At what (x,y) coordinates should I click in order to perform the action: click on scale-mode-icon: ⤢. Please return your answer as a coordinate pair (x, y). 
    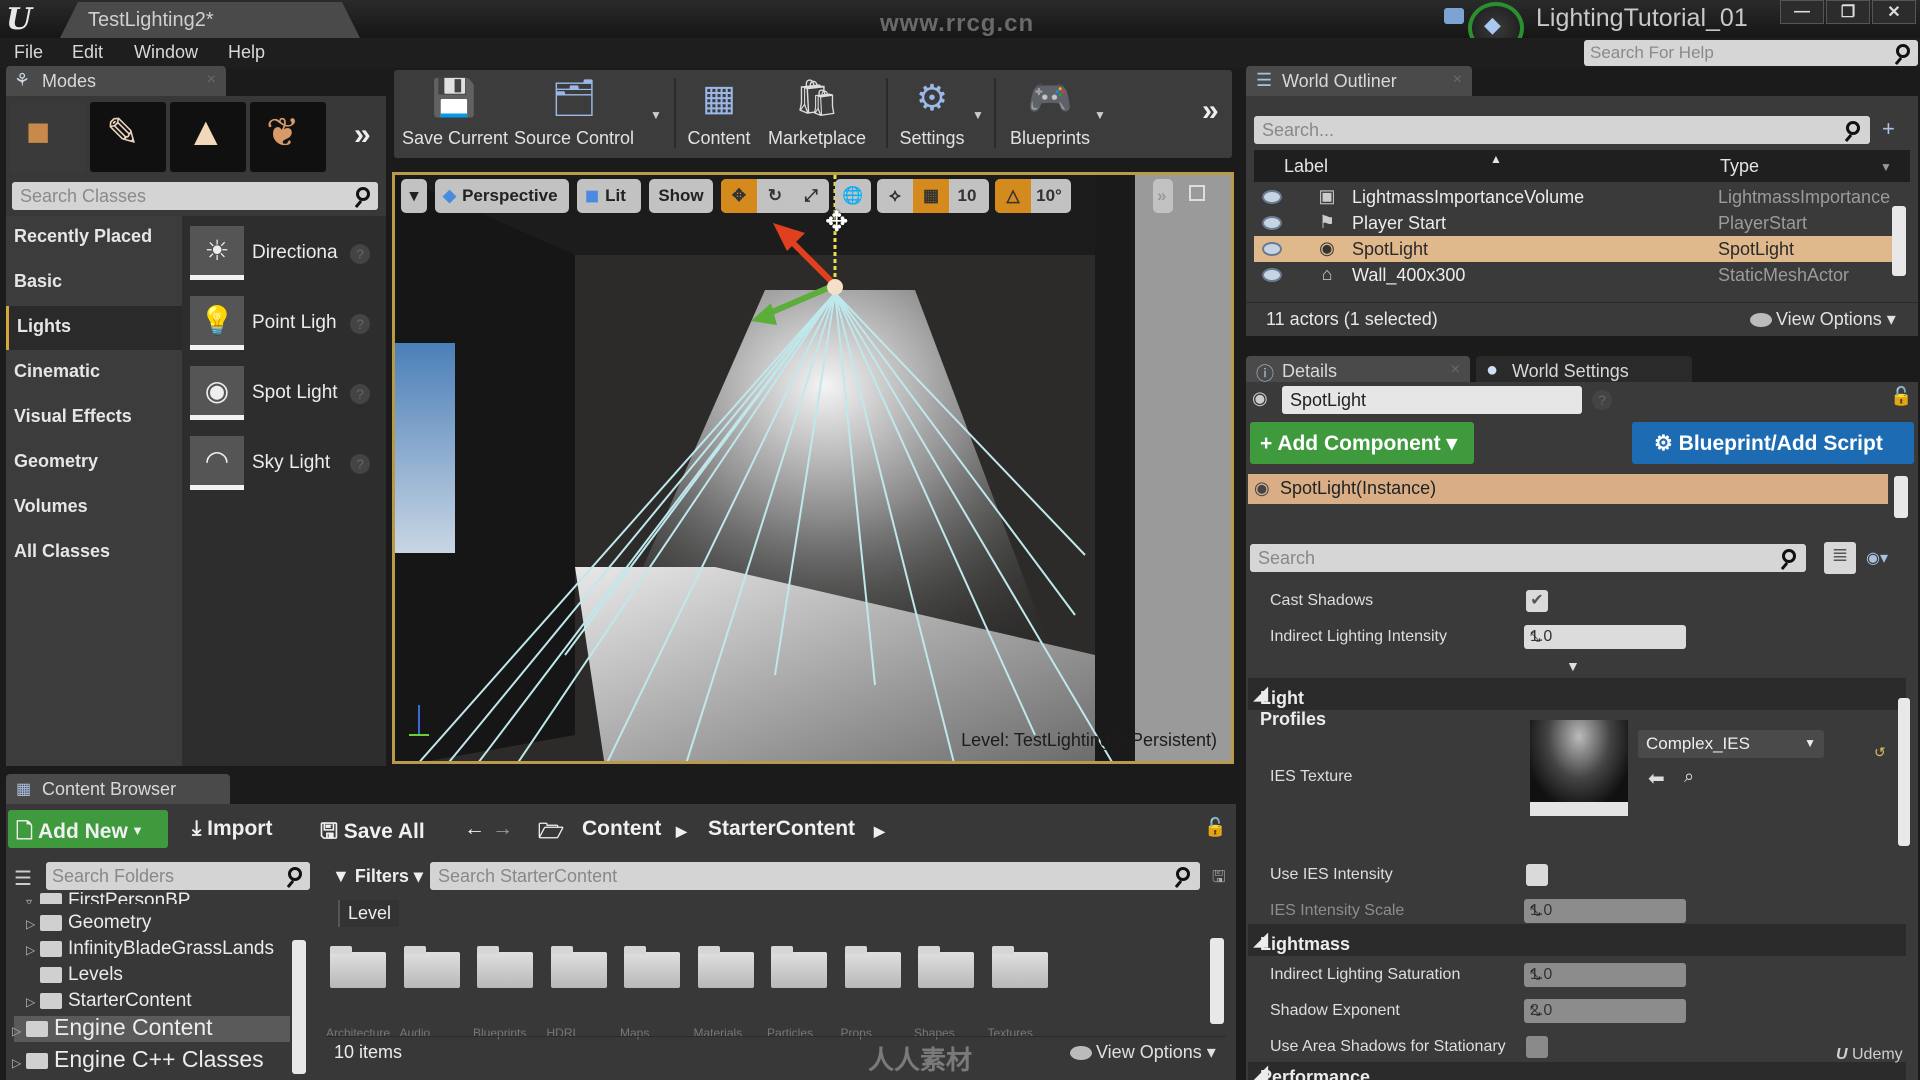
    Looking at the image, I should click on (811, 196).